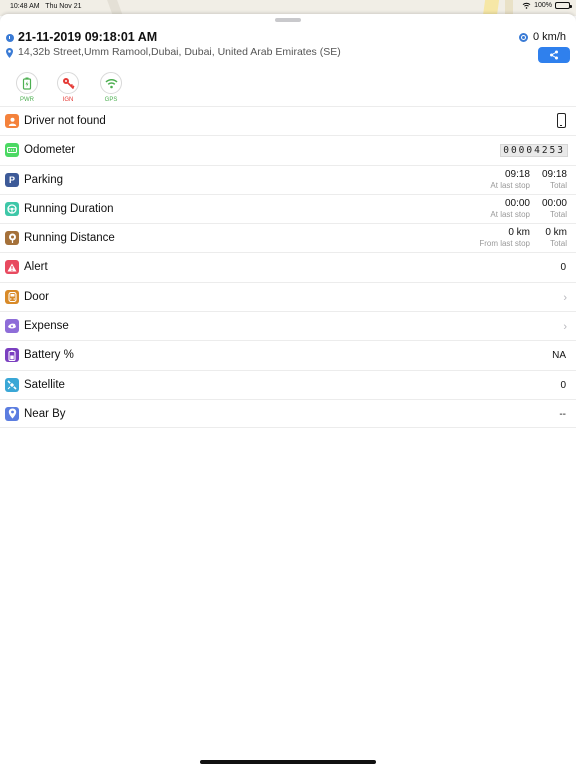 This screenshot has height=768, width=576. I want to click on satellite-value: 0, so click(563, 385).